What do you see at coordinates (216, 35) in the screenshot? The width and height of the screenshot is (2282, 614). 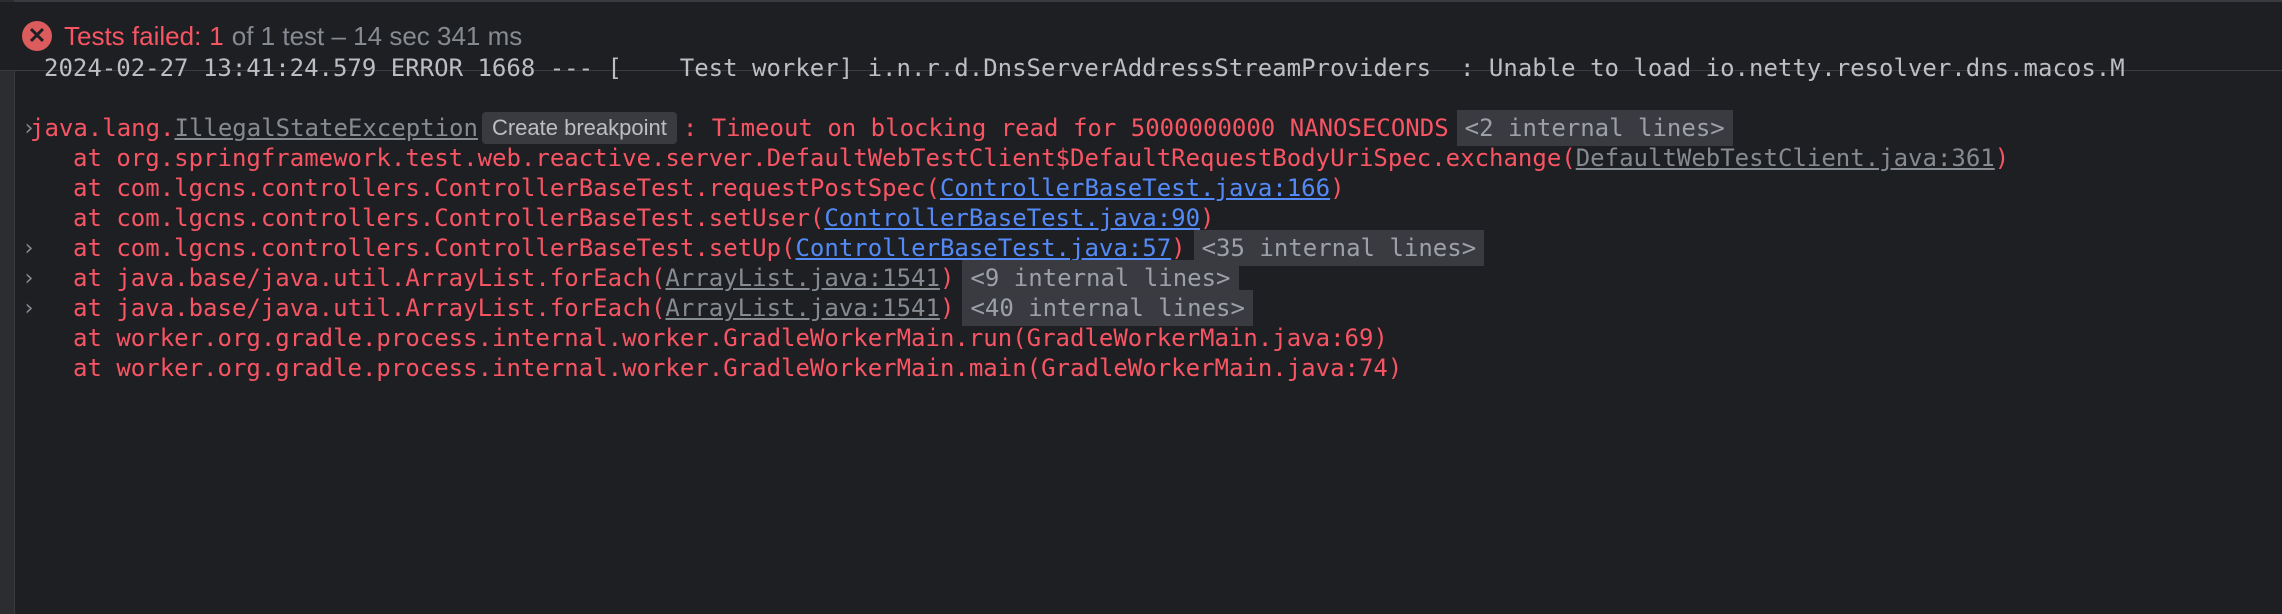 I see `failed-count: 1` at bounding box center [216, 35].